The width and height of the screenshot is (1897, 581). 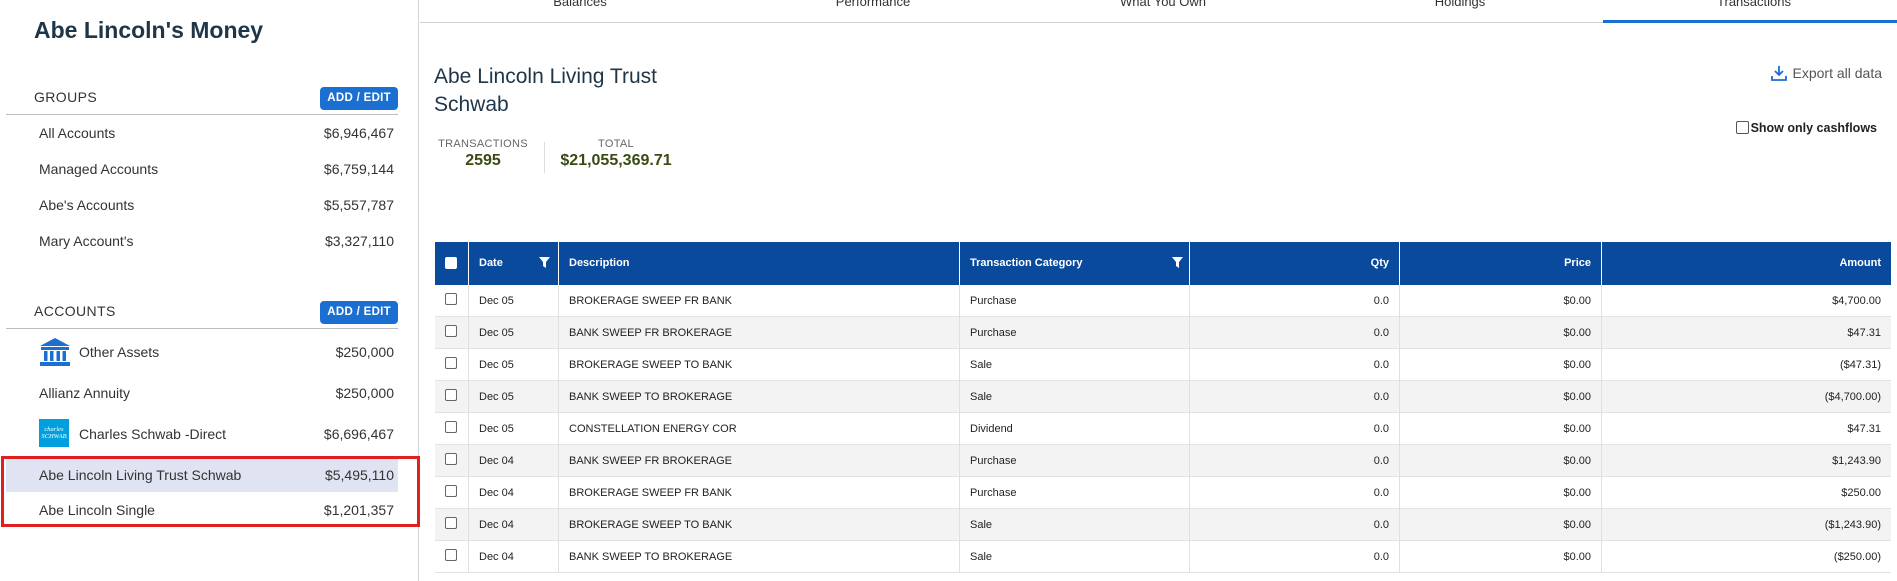 I want to click on column-description: Description, so click(x=758, y=263).